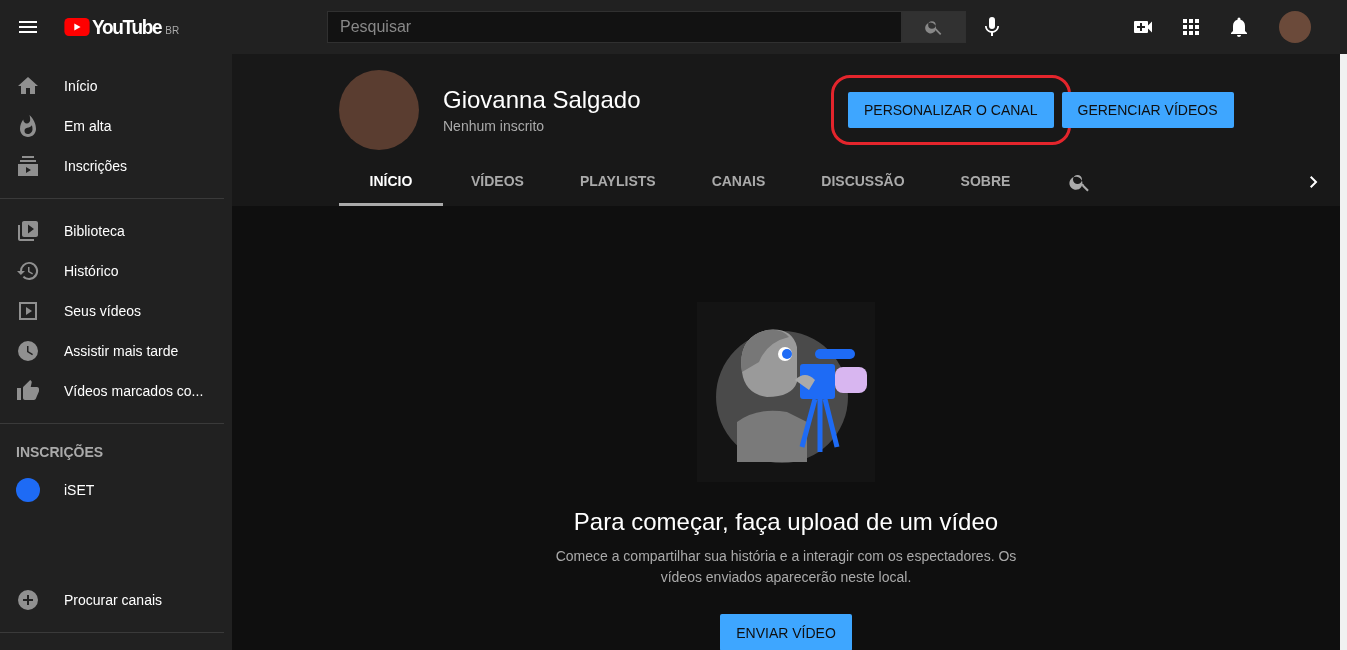 Image resolution: width=1347 pixels, height=650 pixels. What do you see at coordinates (116, 600) in the screenshot?
I see `sidebar-item: Procurar canais` at bounding box center [116, 600].